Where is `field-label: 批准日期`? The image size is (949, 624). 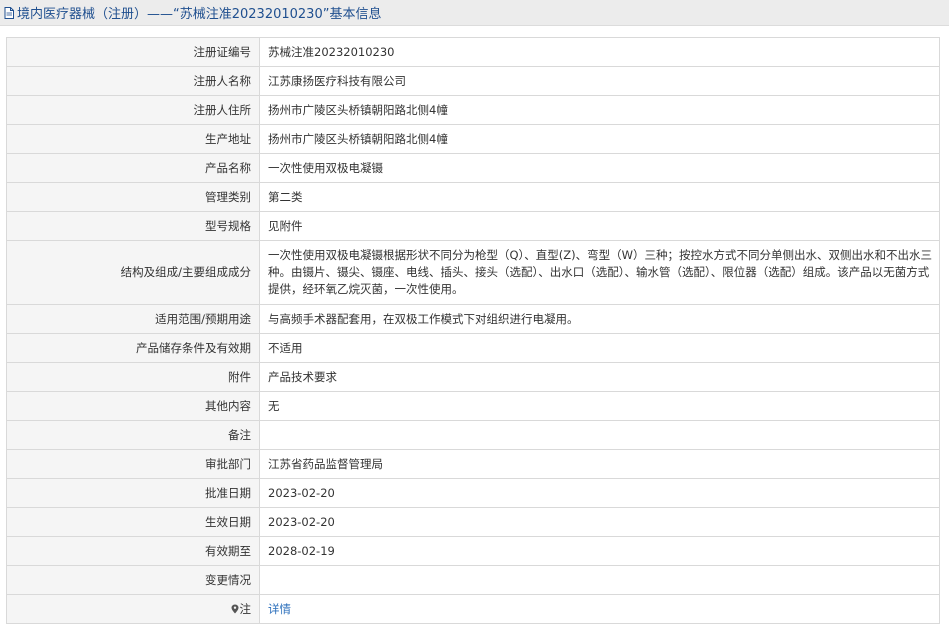
field-label: 批准日期 is located at coordinates (133, 493).